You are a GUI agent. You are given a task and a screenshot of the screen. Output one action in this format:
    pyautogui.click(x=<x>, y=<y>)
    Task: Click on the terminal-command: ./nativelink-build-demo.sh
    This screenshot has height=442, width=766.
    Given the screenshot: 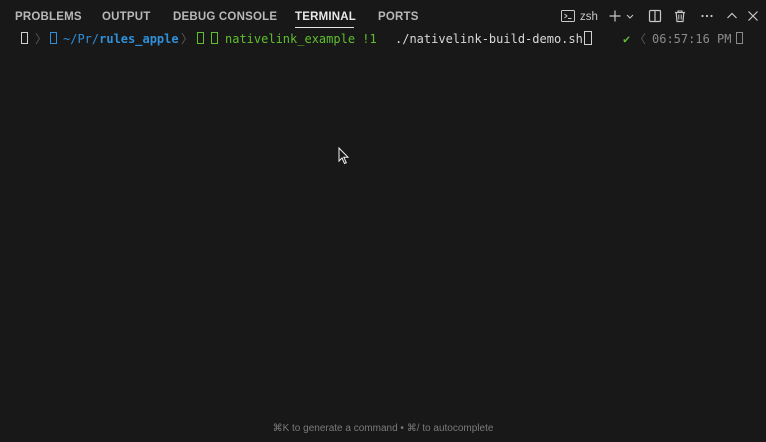 What is the action you would take?
    pyautogui.click(x=493, y=39)
    